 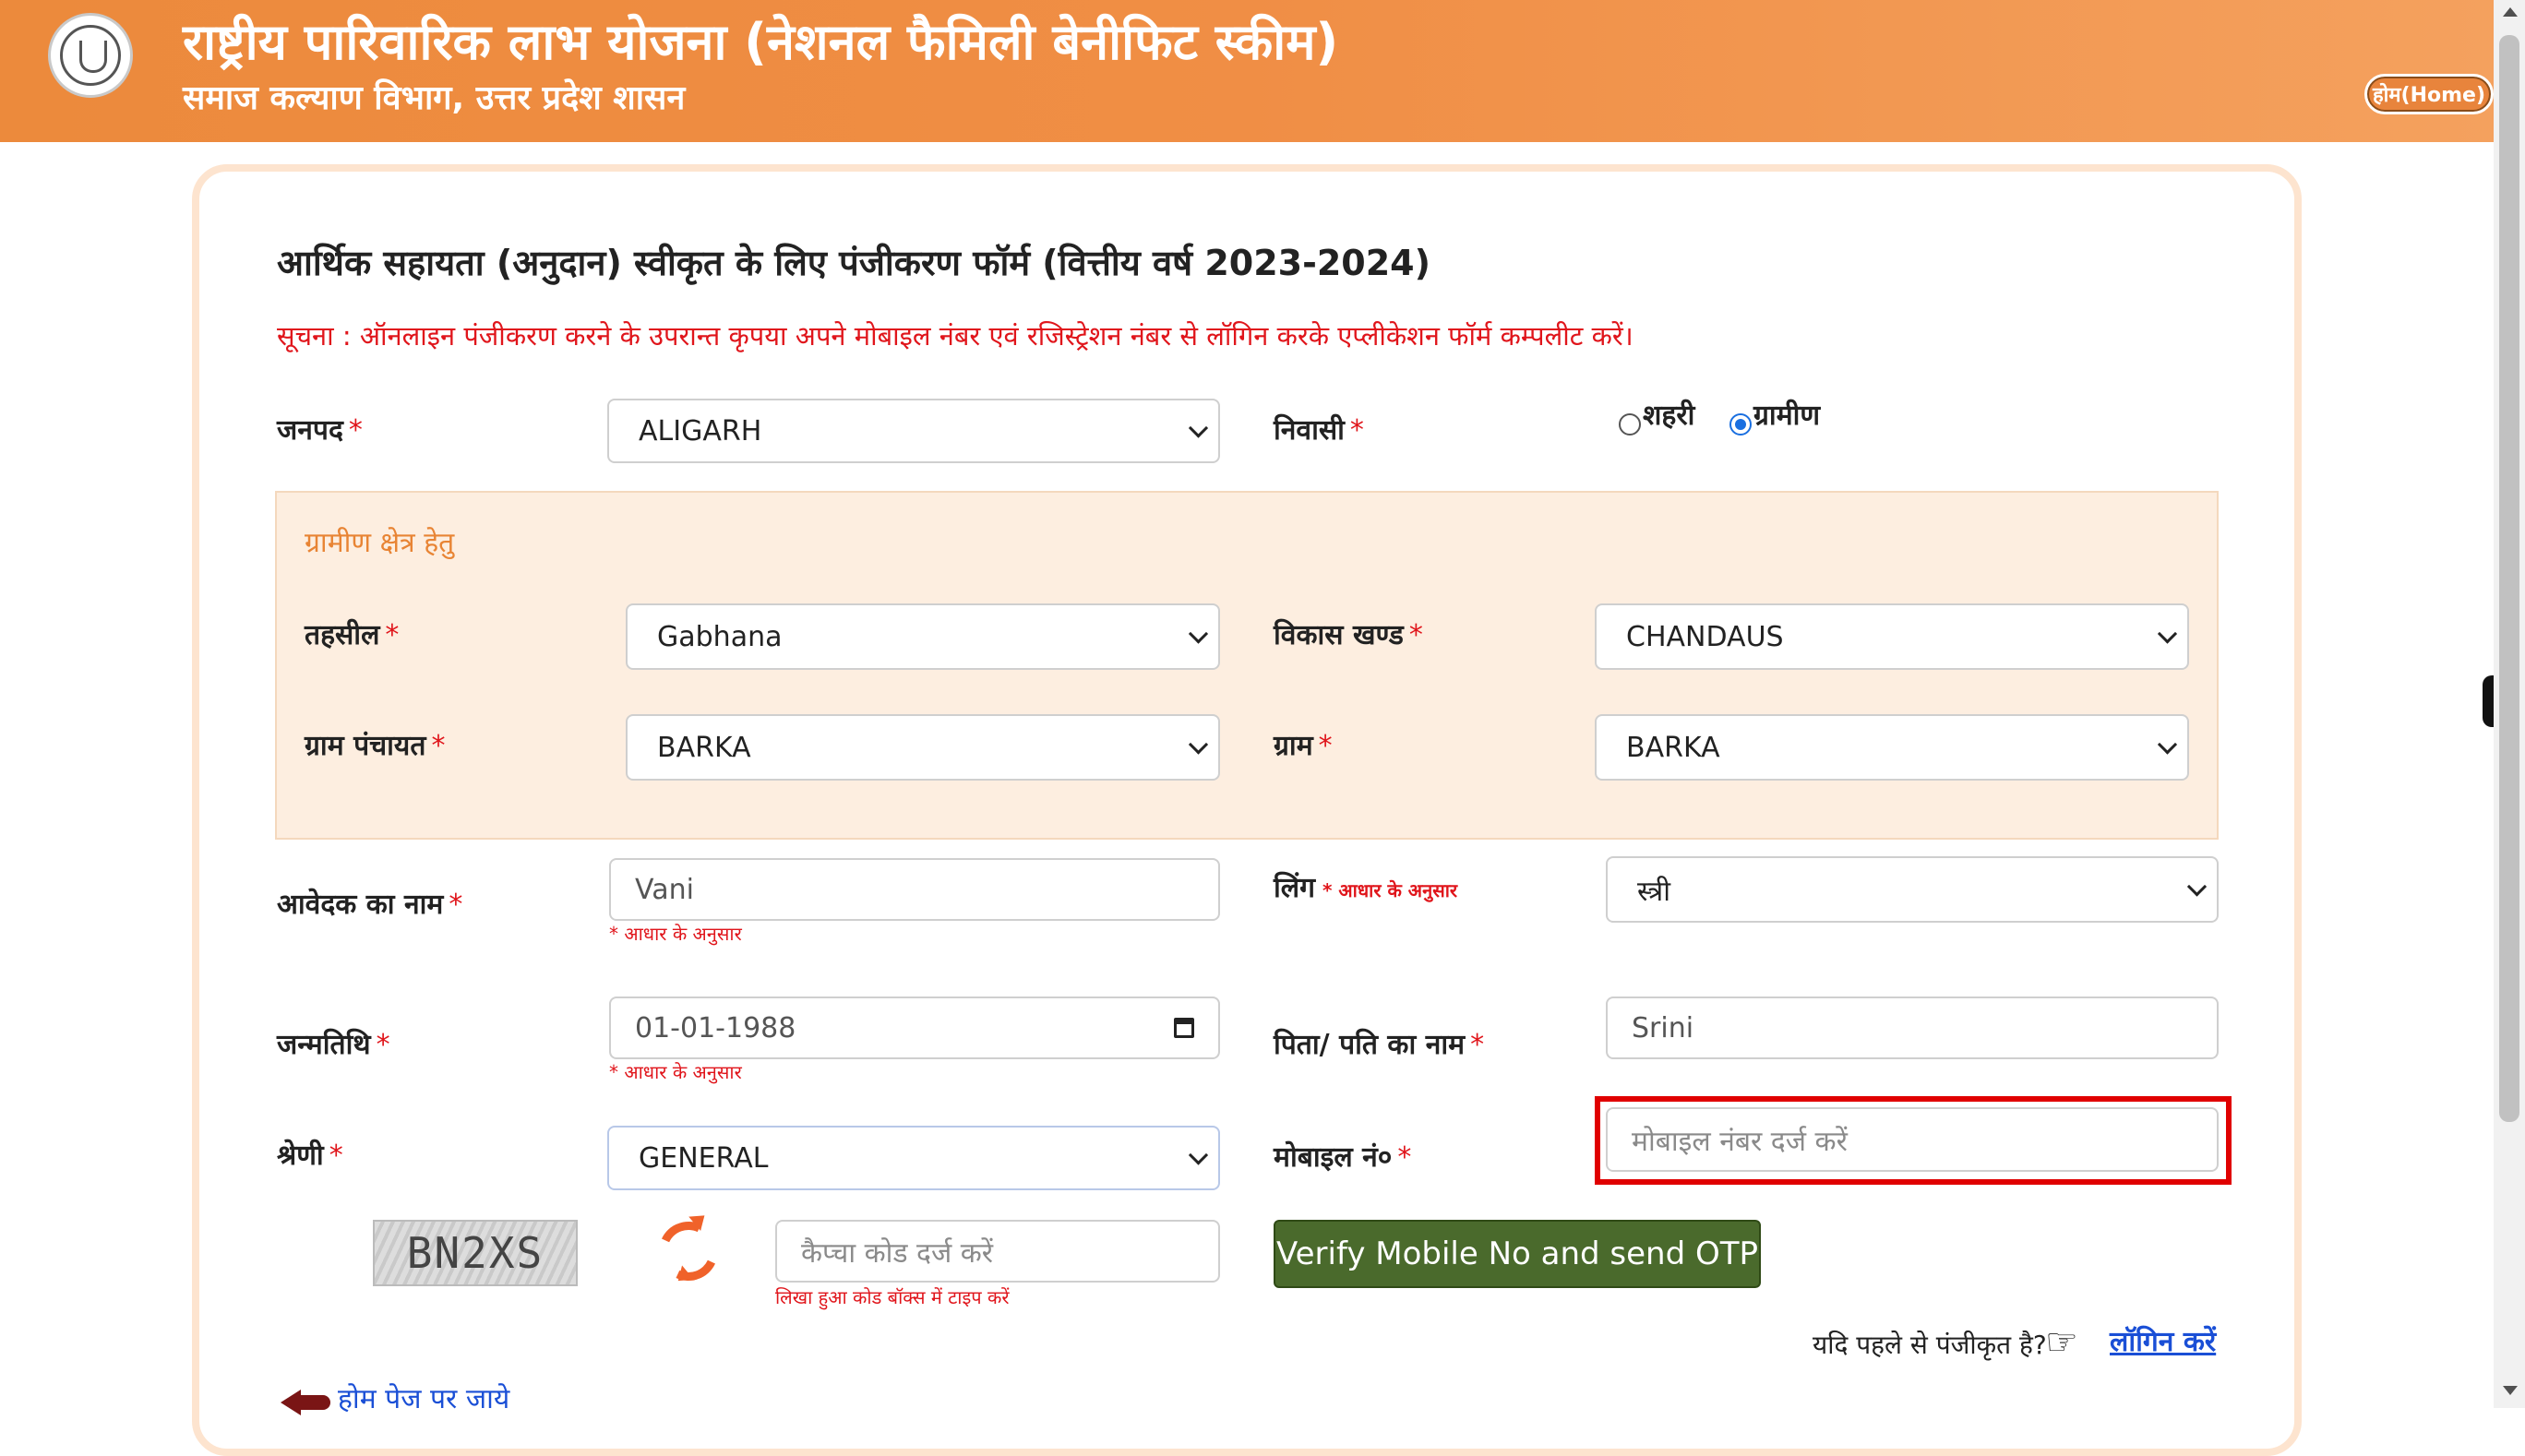 What do you see at coordinates (1518, 1254) in the screenshot?
I see `verify-mobile-send-otp-button: Verify Mobile No and send OTP` at bounding box center [1518, 1254].